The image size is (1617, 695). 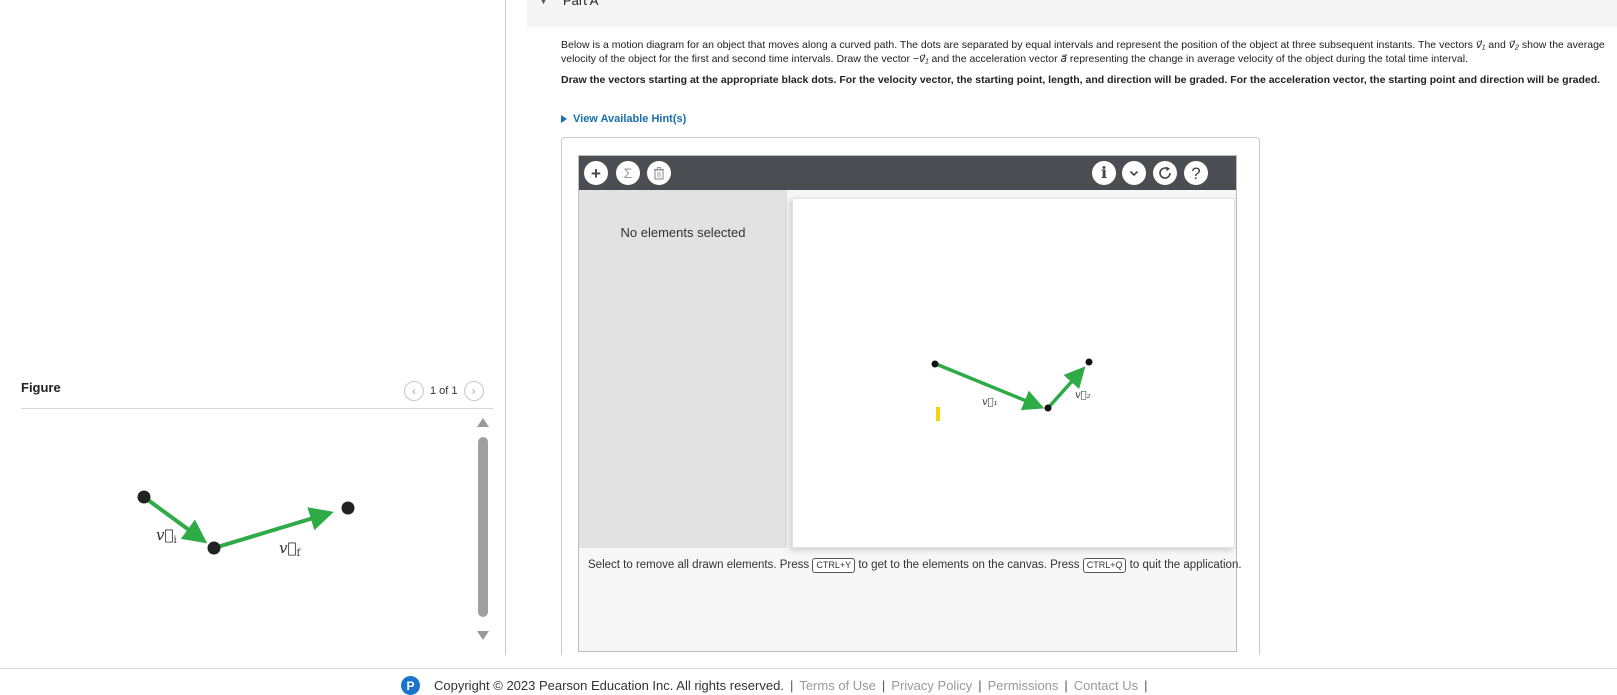 What do you see at coordinates (483, 635) in the screenshot?
I see `scroll-down-arrow-icon` at bounding box center [483, 635].